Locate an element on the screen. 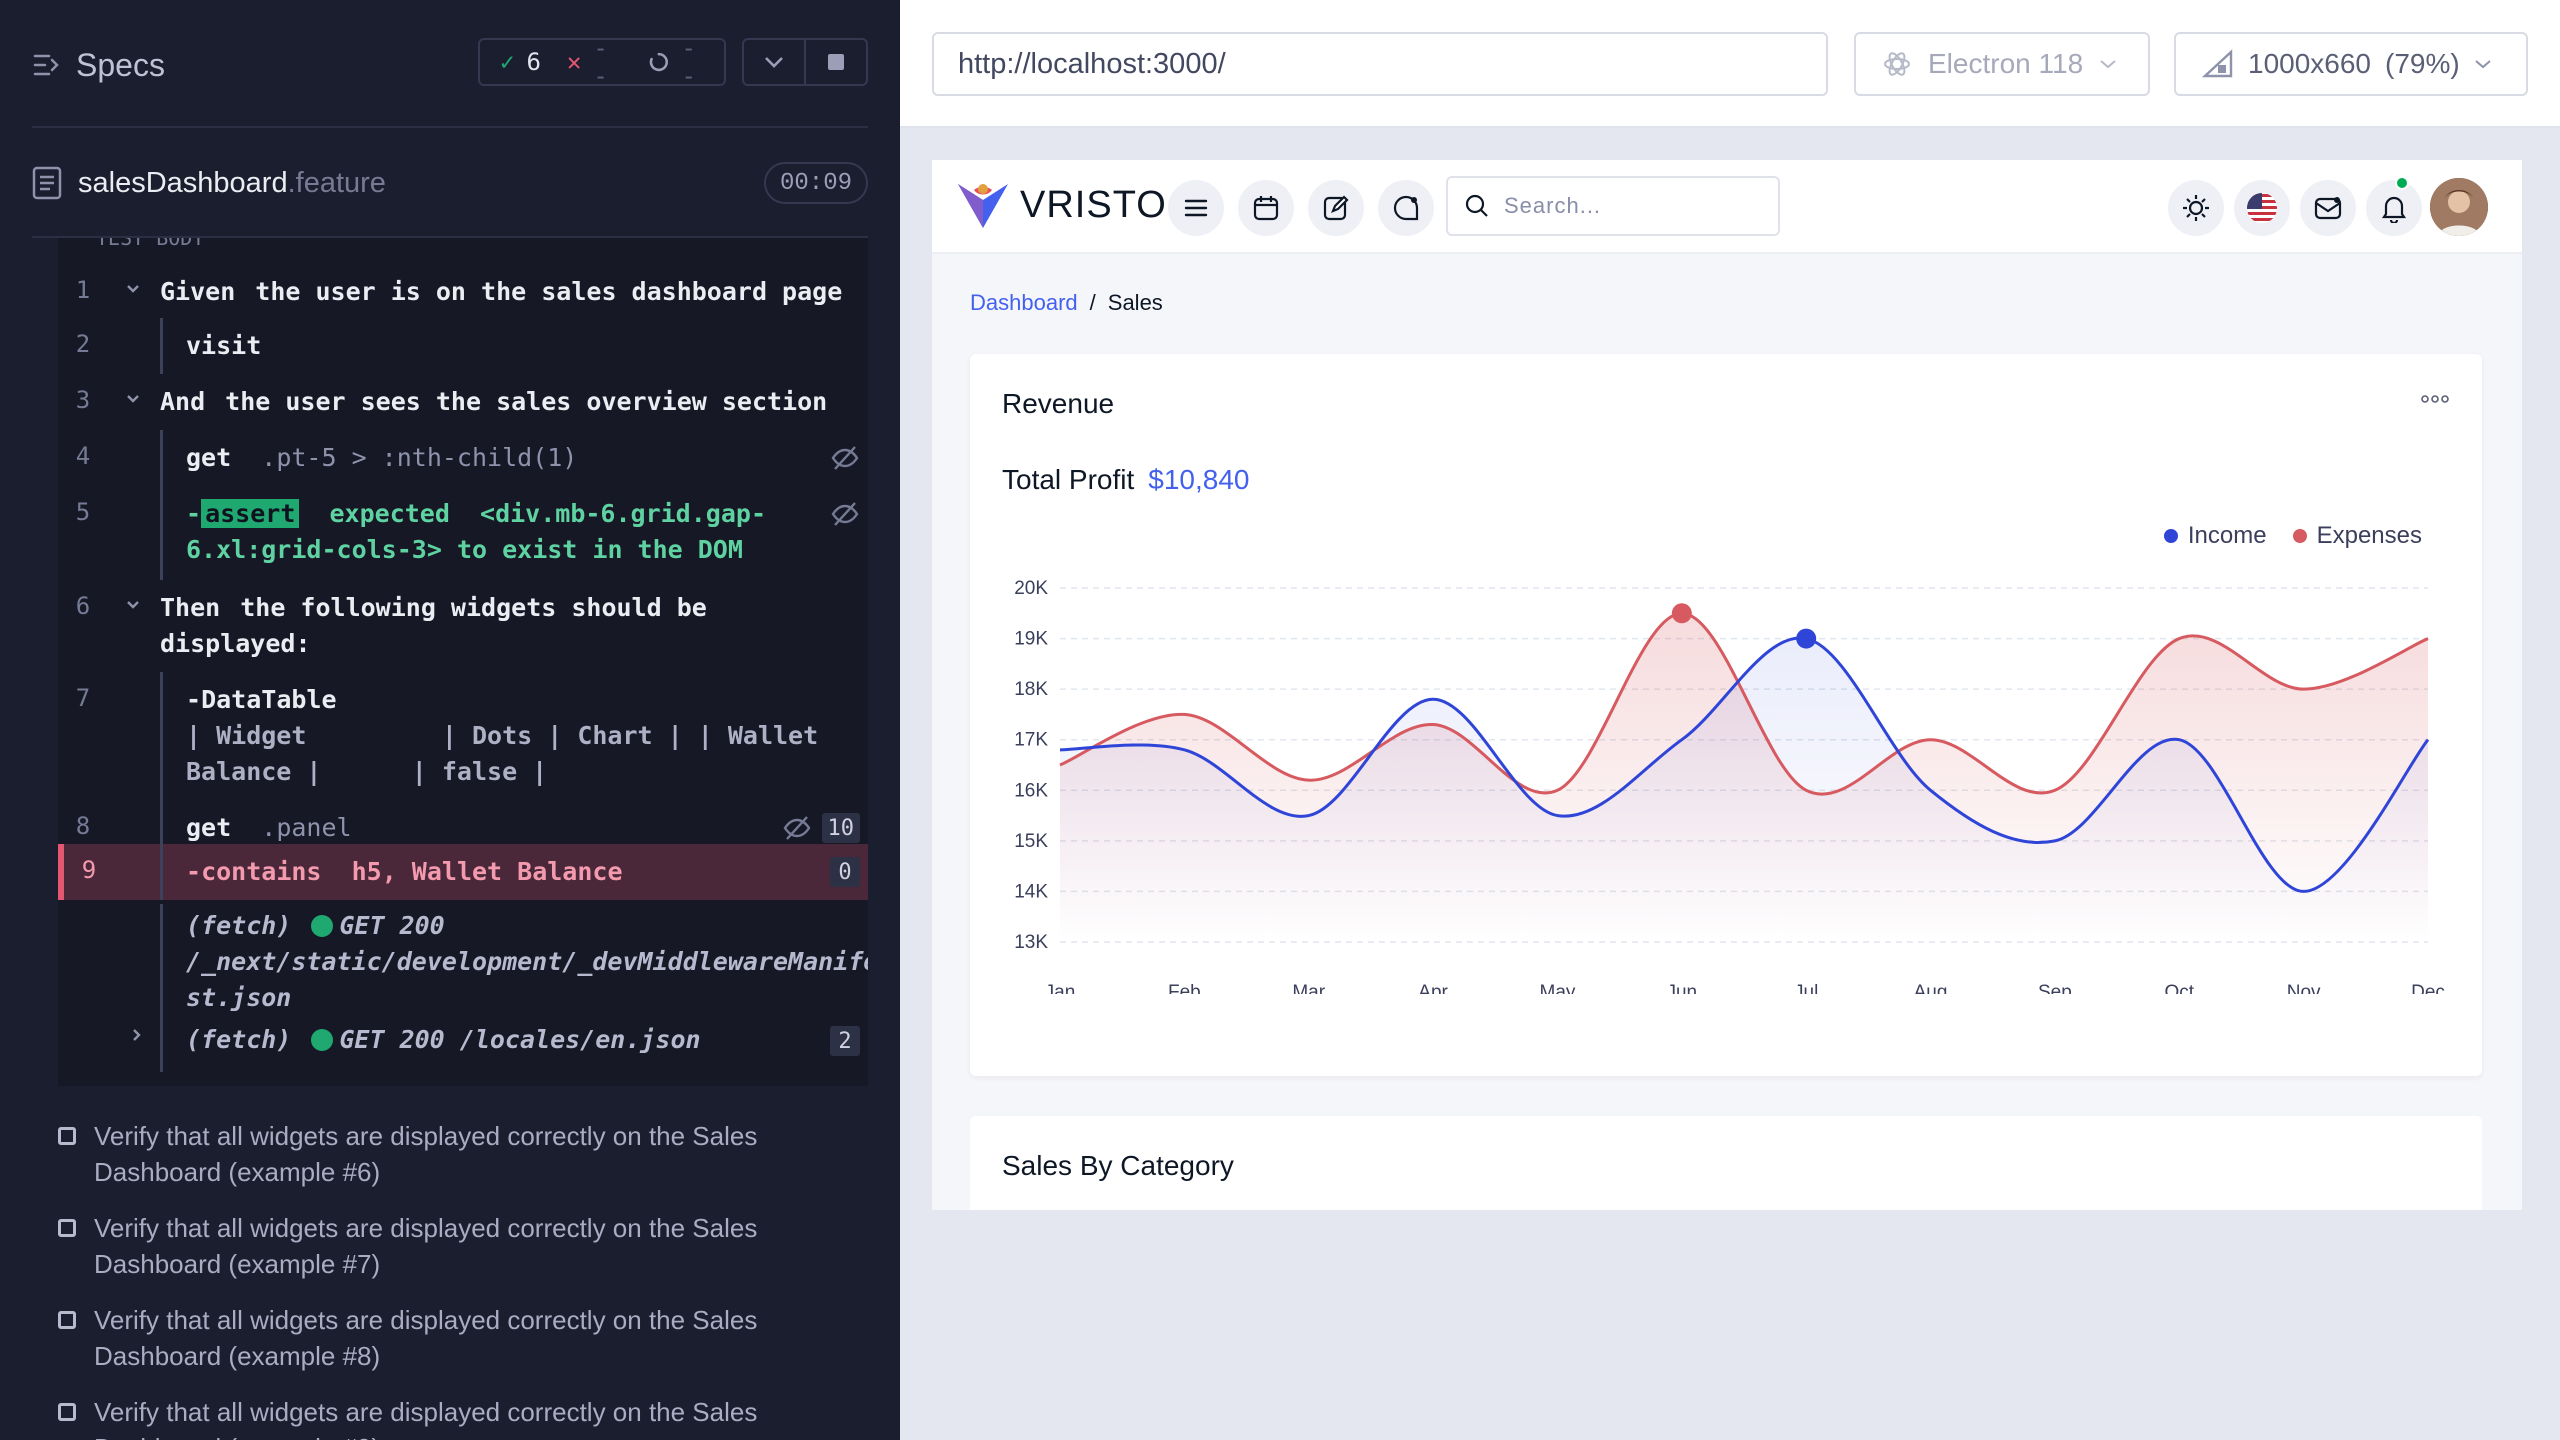 Image resolution: width=2560 pixels, height=1440 pixels. datatable-row: | Widget | Dots | Chart | | Wallet is located at coordinates (502, 735).